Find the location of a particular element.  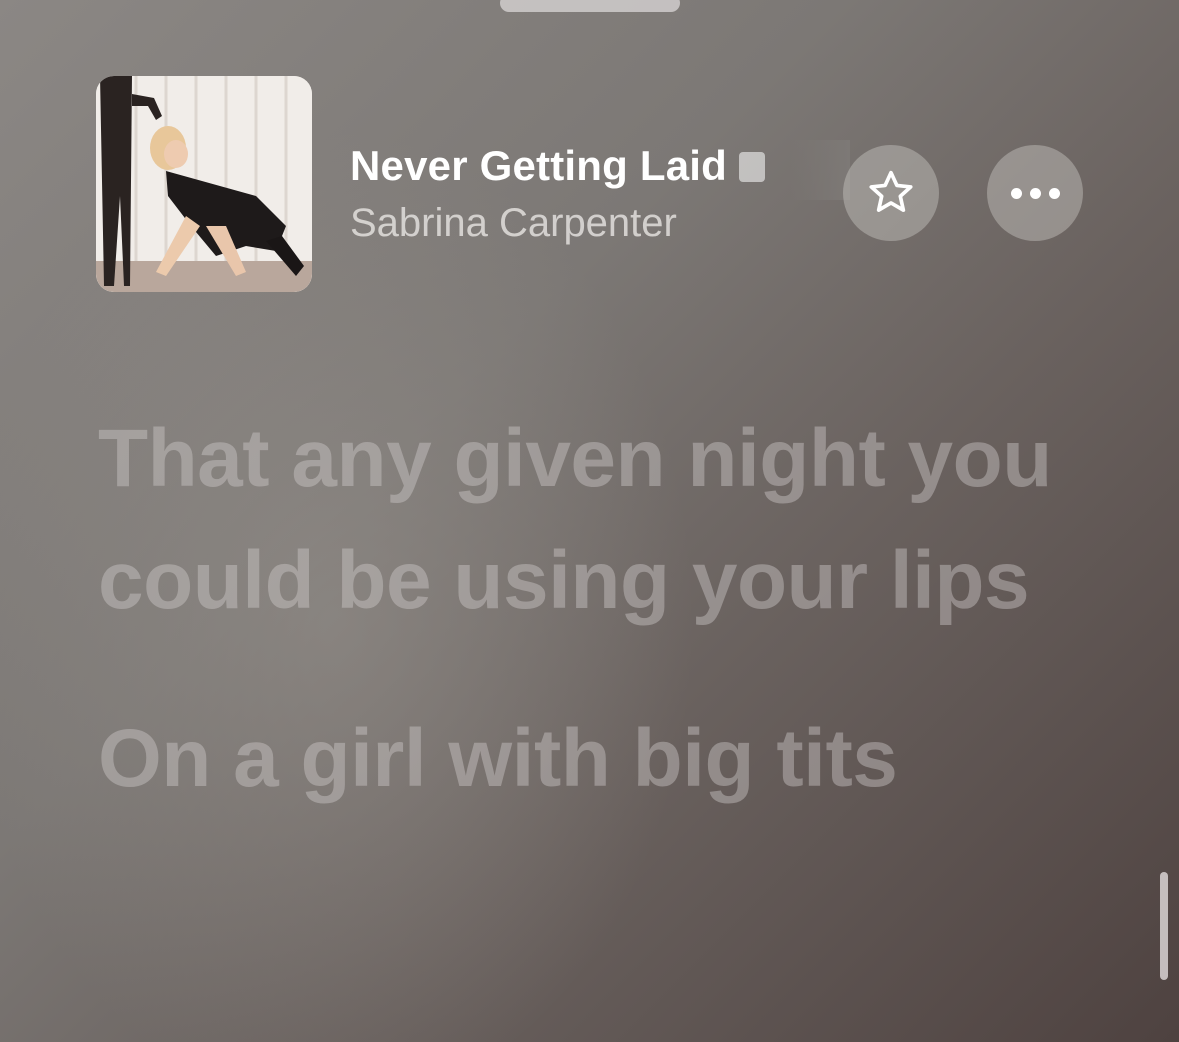

album-artwork-image is located at coordinates (204, 184).